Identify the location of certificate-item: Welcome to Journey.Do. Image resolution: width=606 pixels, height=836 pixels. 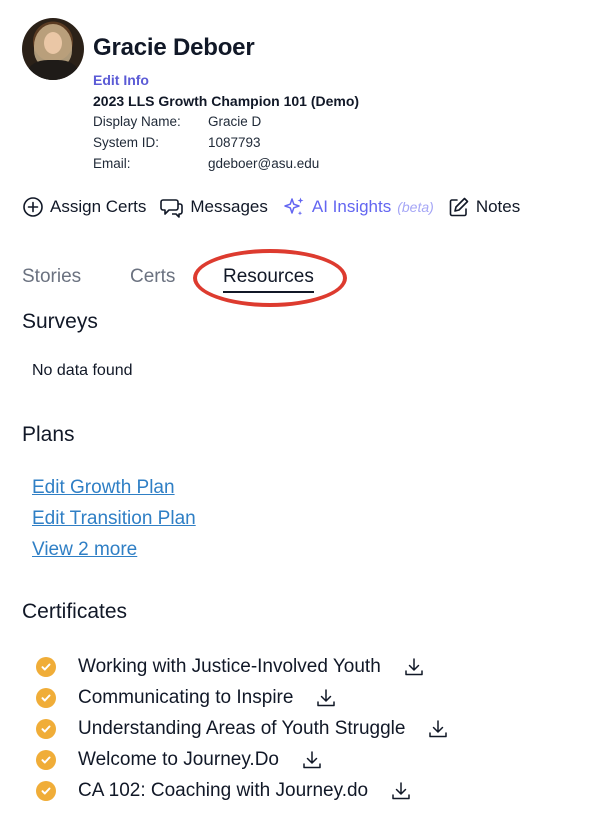
(179, 760).